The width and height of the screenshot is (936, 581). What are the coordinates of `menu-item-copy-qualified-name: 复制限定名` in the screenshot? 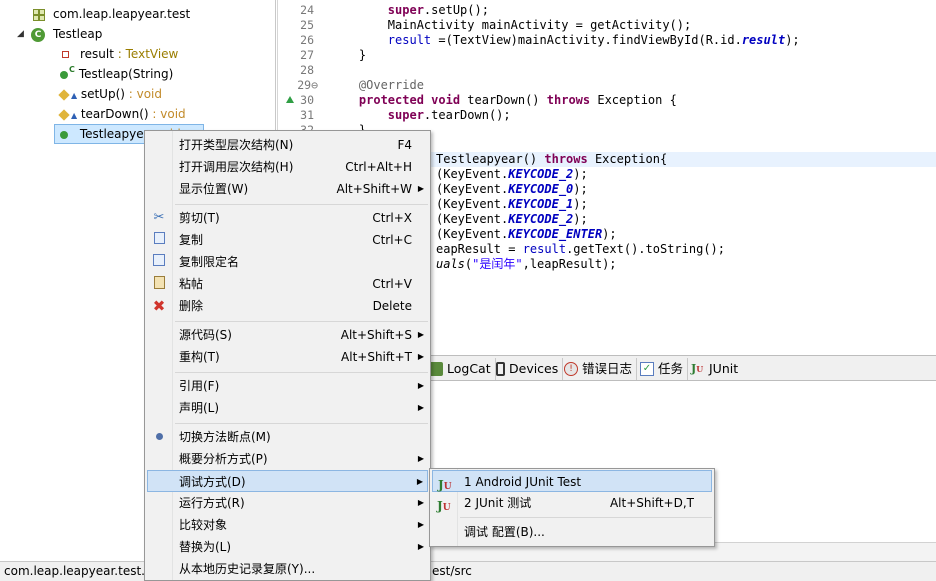 It's located at (287, 262).